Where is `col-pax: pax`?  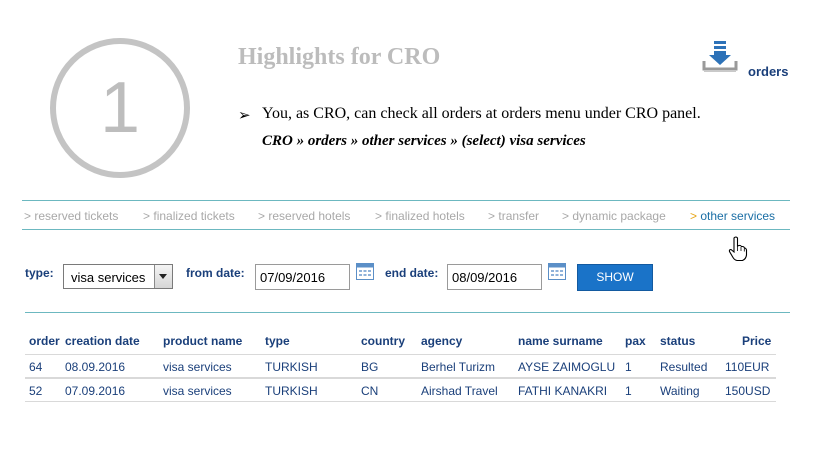
col-pax: pax is located at coordinates (635, 341).